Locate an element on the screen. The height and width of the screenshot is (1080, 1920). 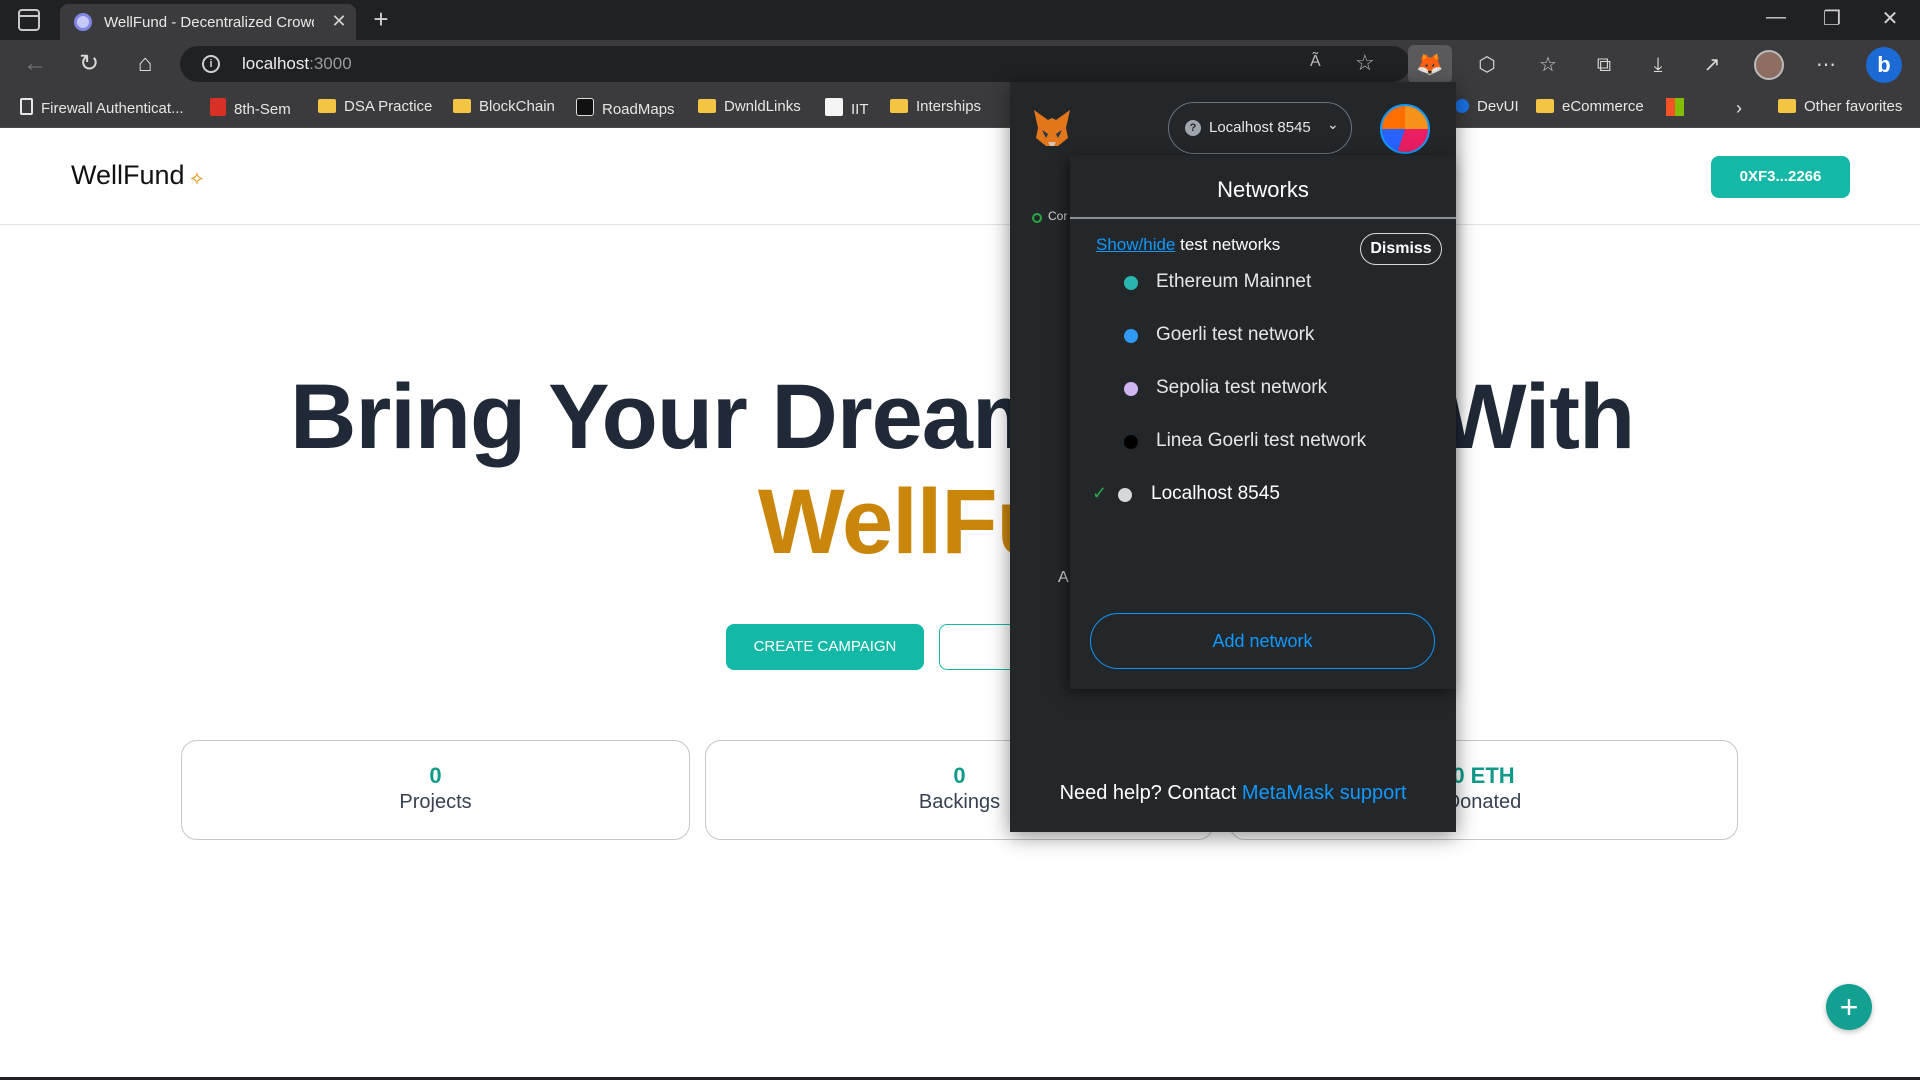
bookmark-iit: IIT is located at coordinates (847, 108).